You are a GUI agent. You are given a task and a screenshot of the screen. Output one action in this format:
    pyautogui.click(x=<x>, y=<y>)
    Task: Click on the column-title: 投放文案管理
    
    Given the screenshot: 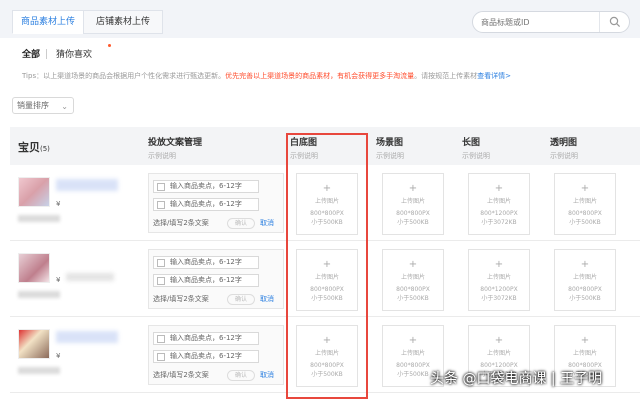 What is the action you would take?
    pyautogui.click(x=175, y=143)
    